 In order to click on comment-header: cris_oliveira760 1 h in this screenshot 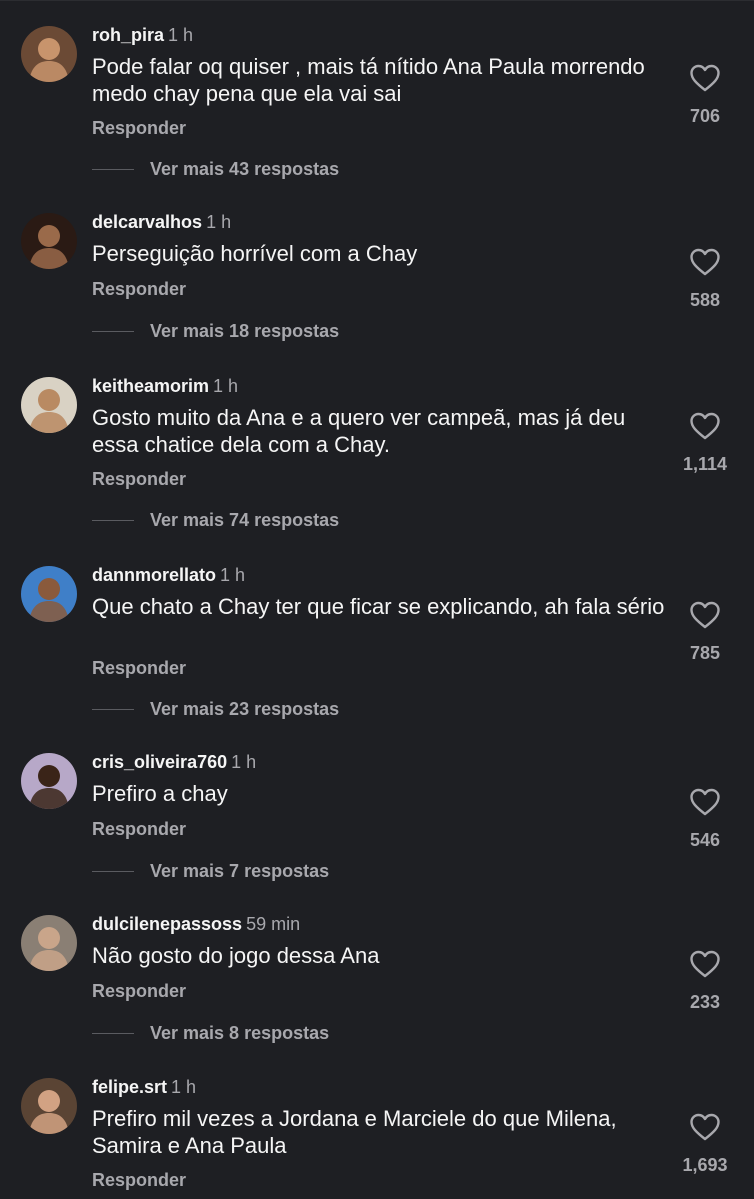, I will do `click(174, 762)`.